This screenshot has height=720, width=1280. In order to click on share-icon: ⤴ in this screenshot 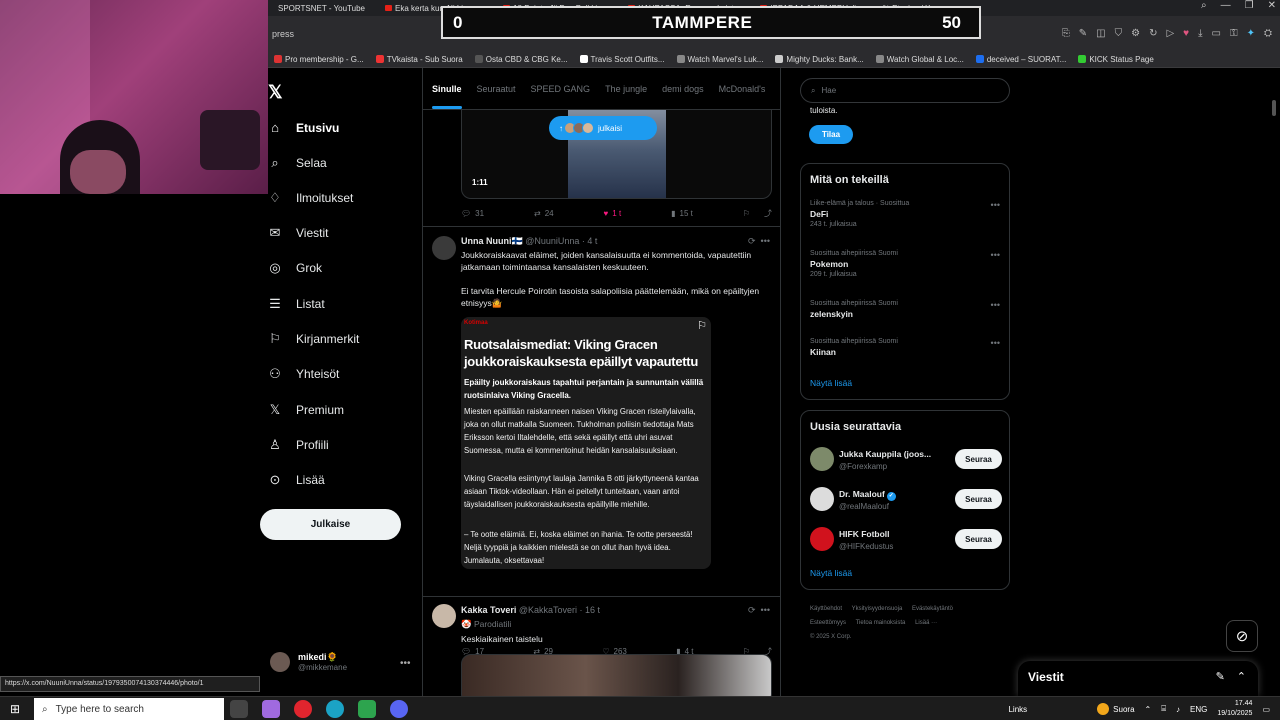, I will do `click(768, 213)`.